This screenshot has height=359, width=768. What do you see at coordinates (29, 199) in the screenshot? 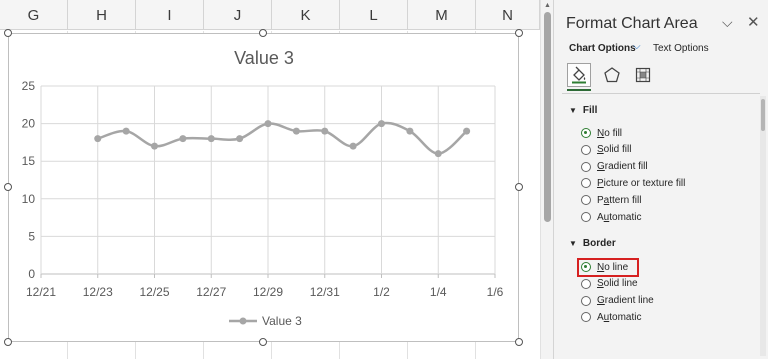
I see `y-tick-label: 10` at bounding box center [29, 199].